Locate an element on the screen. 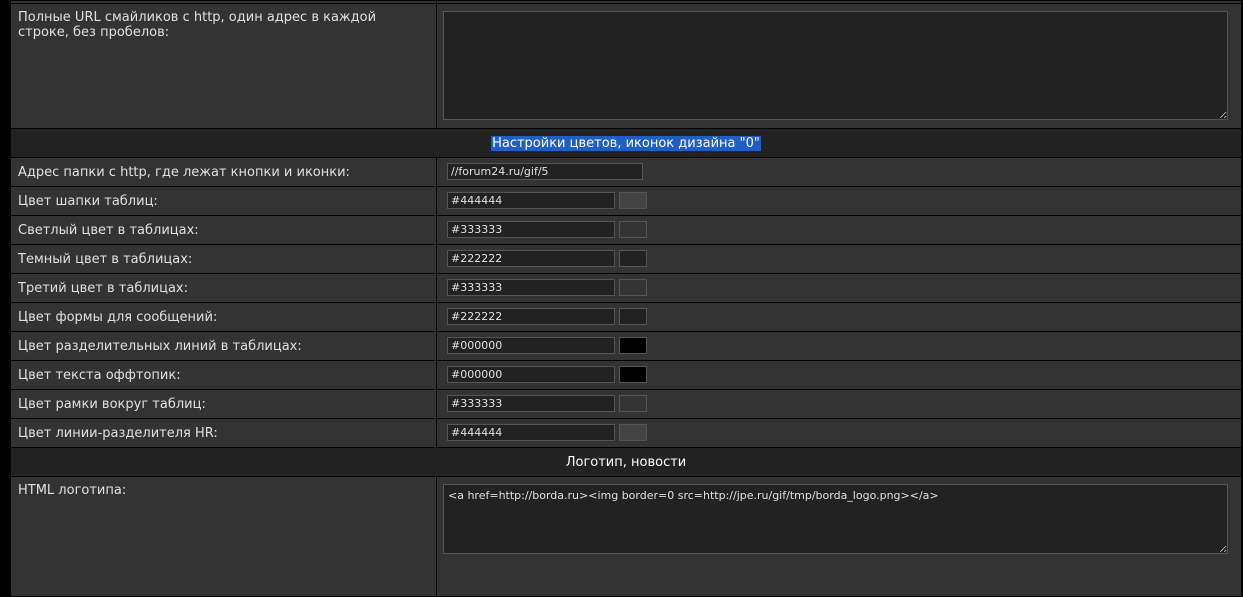 The image size is (1243, 597). color-setting-row: Цвет линии-разделителя HR: is located at coordinates (626, 433).